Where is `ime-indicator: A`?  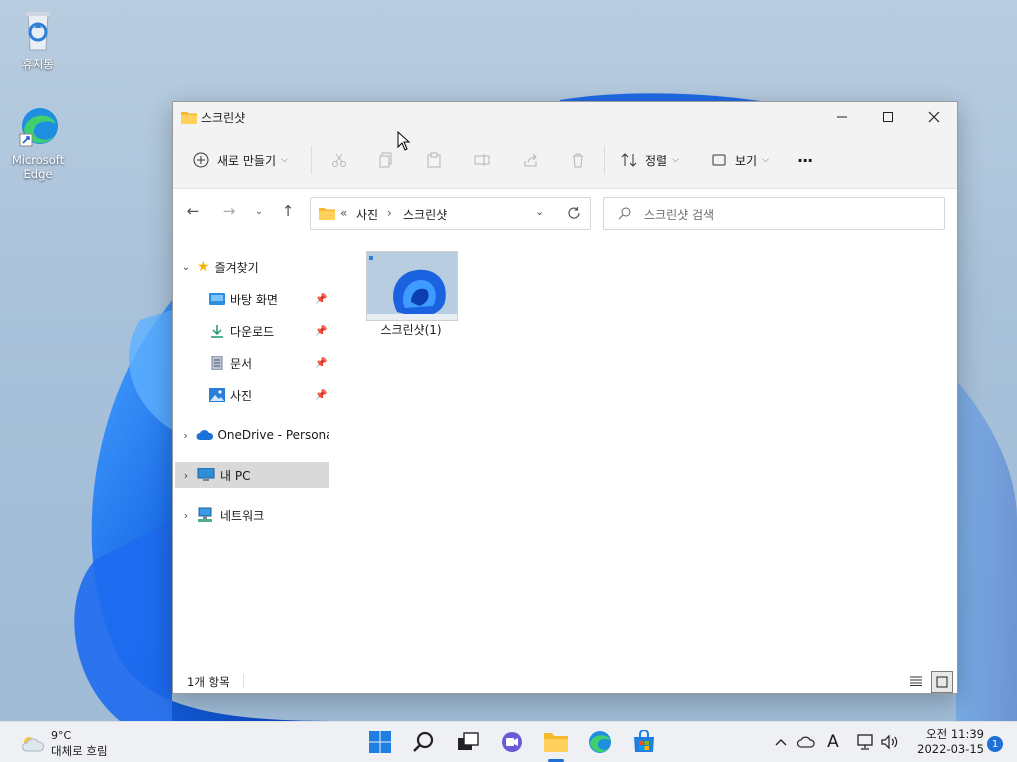 ime-indicator: A is located at coordinates (833, 742).